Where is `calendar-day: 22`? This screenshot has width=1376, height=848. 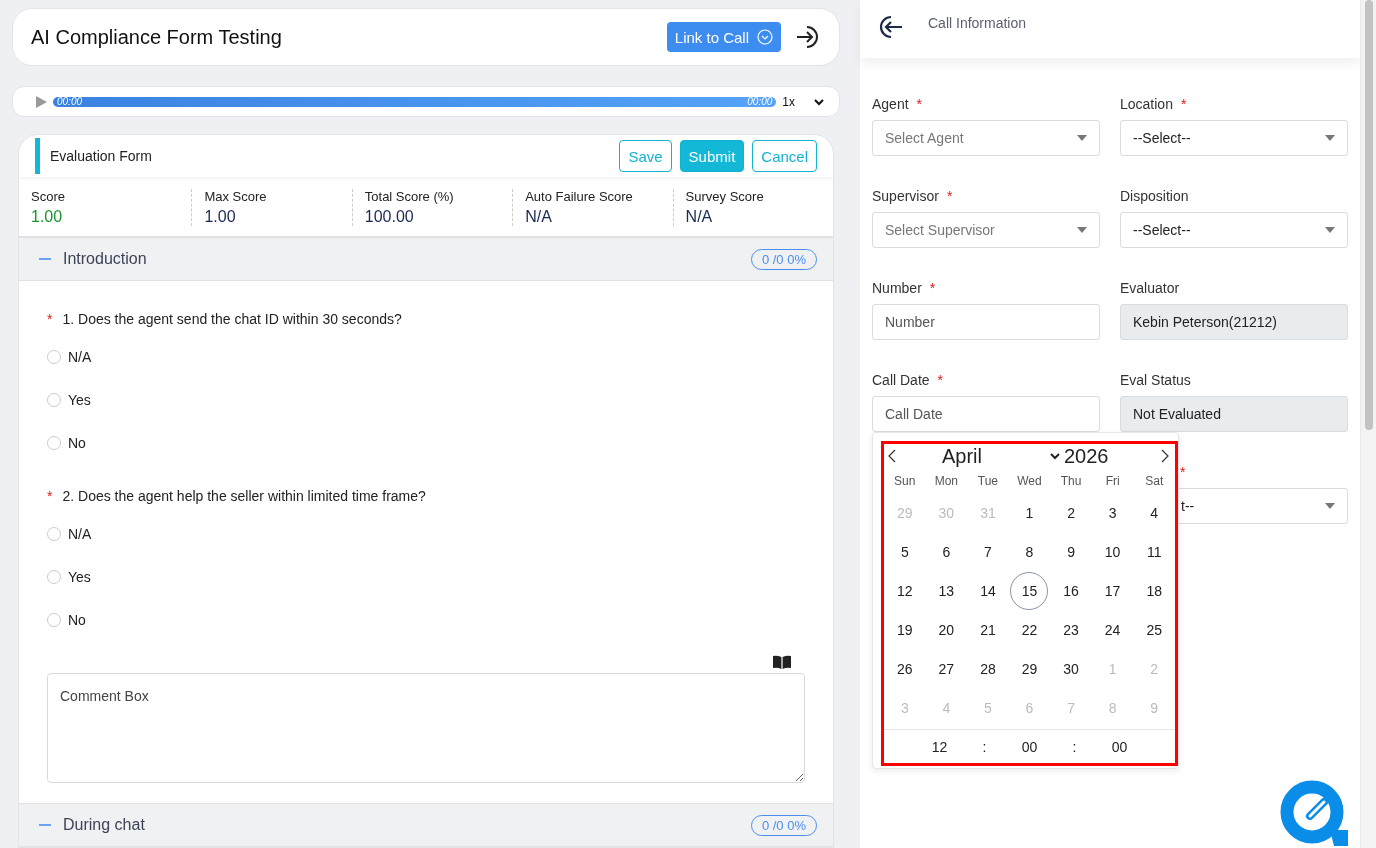 calendar-day: 22 is located at coordinates (1029, 629).